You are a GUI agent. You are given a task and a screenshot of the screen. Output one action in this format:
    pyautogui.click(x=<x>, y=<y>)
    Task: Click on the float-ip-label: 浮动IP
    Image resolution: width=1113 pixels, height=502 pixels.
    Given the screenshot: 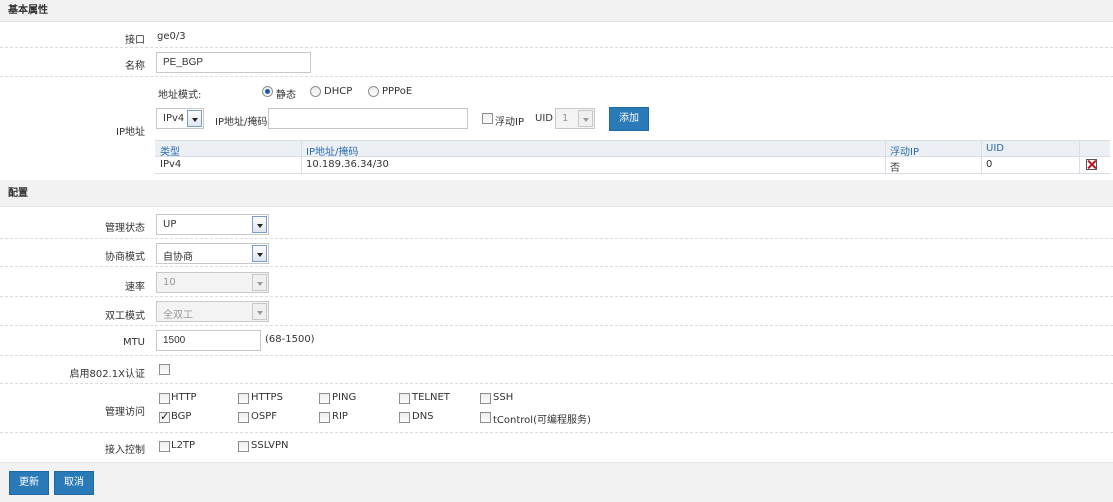 What is the action you would take?
    pyautogui.click(x=509, y=122)
    